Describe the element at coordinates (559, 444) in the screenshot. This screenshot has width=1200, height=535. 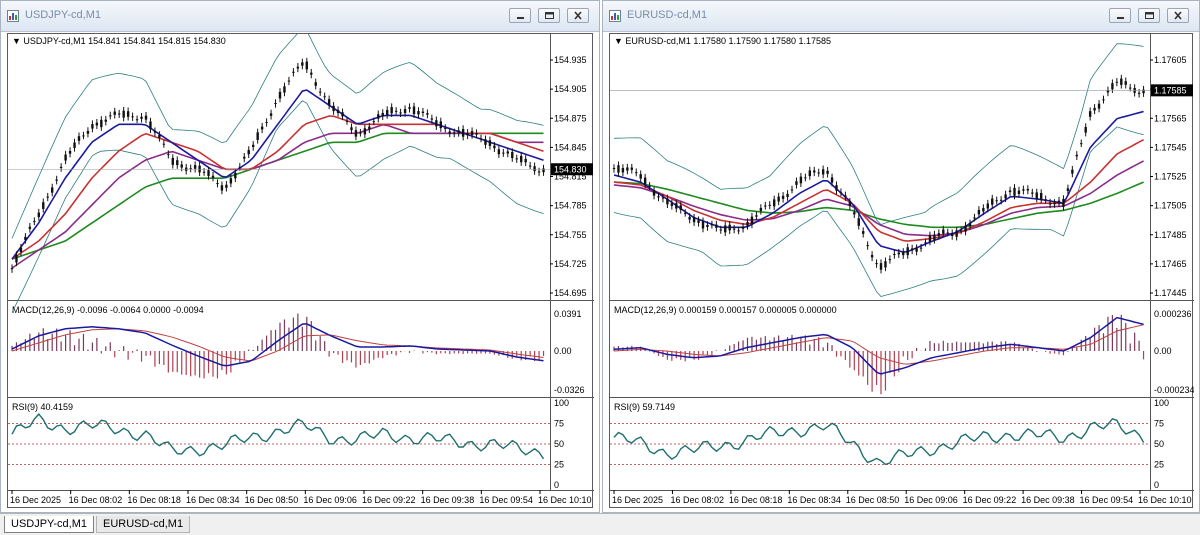
I see `rsi-axis-label: 50` at that location.